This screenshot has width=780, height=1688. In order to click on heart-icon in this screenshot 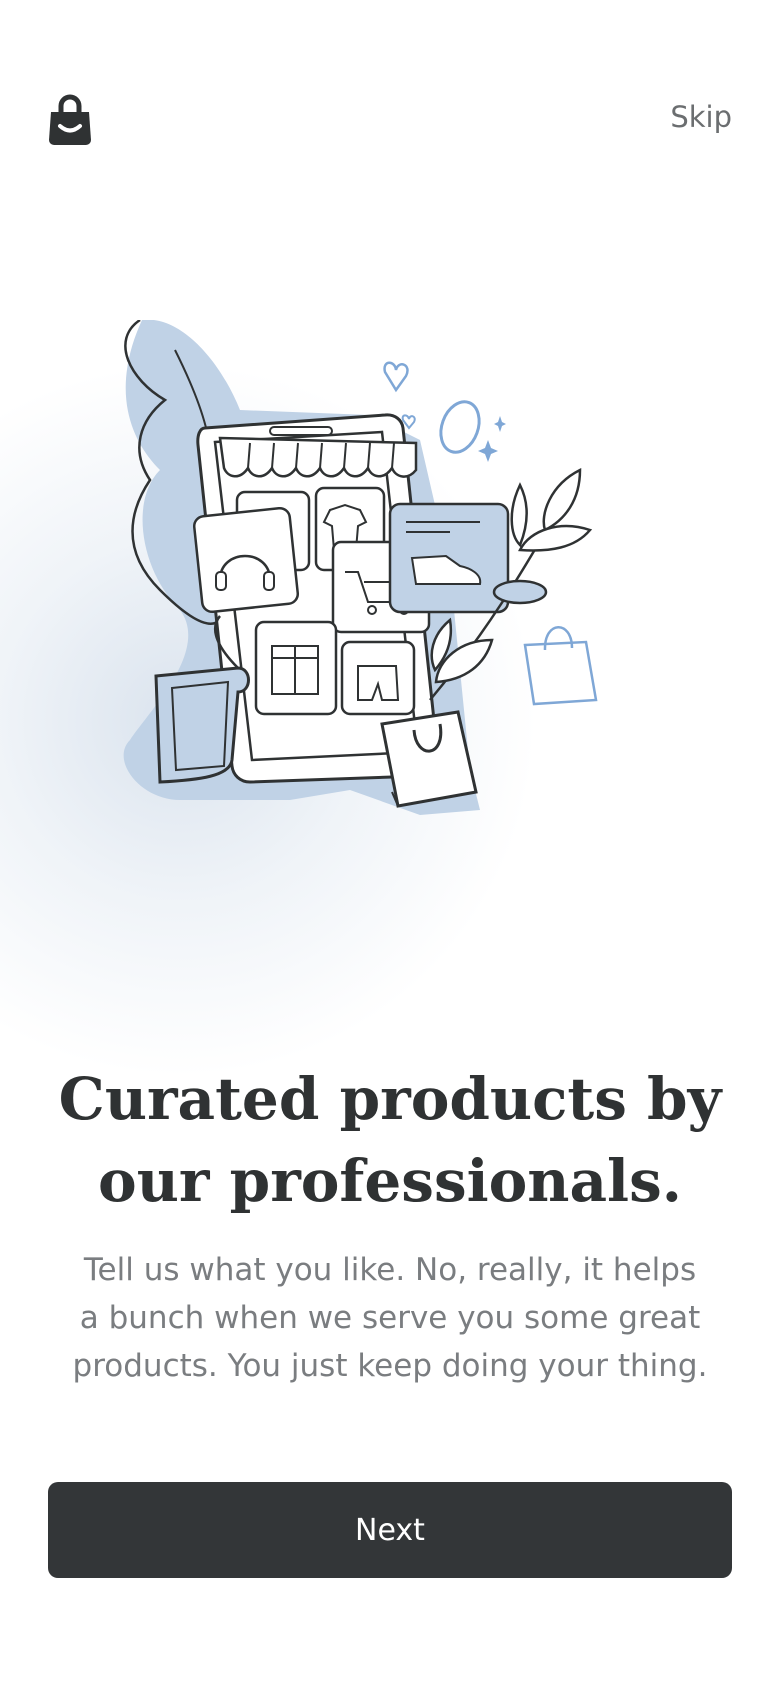, I will do `click(396, 377)`.